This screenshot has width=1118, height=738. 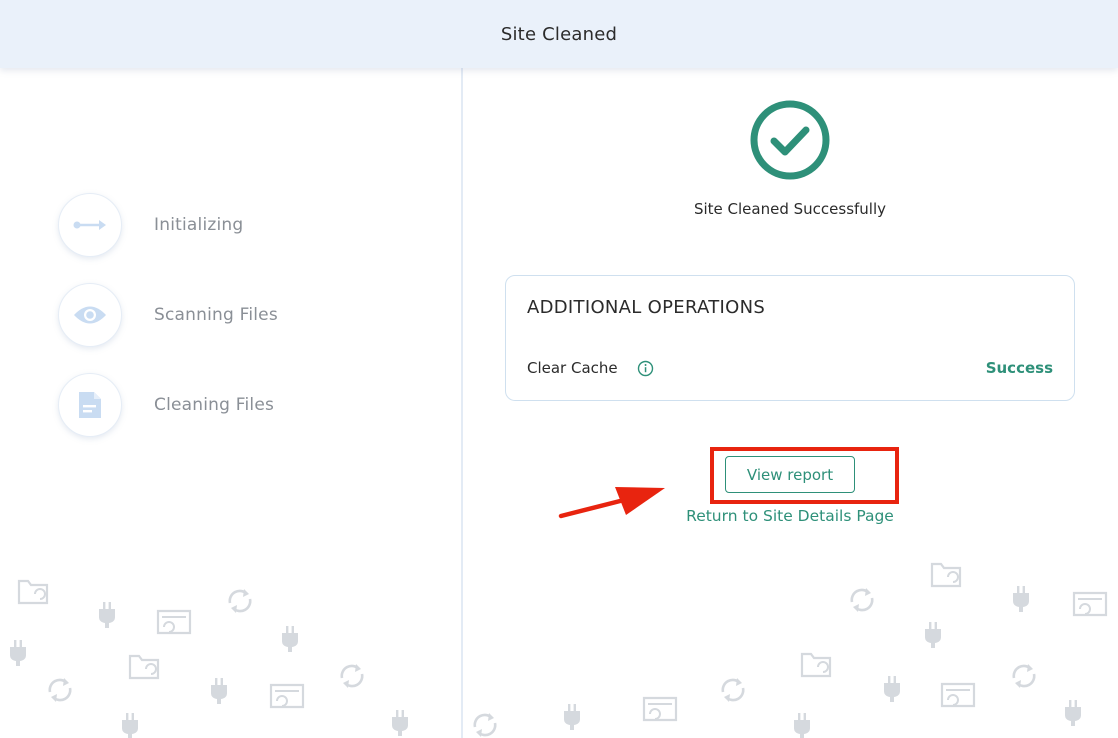 What do you see at coordinates (199, 225) in the screenshot?
I see `step-label: Initializing` at bounding box center [199, 225].